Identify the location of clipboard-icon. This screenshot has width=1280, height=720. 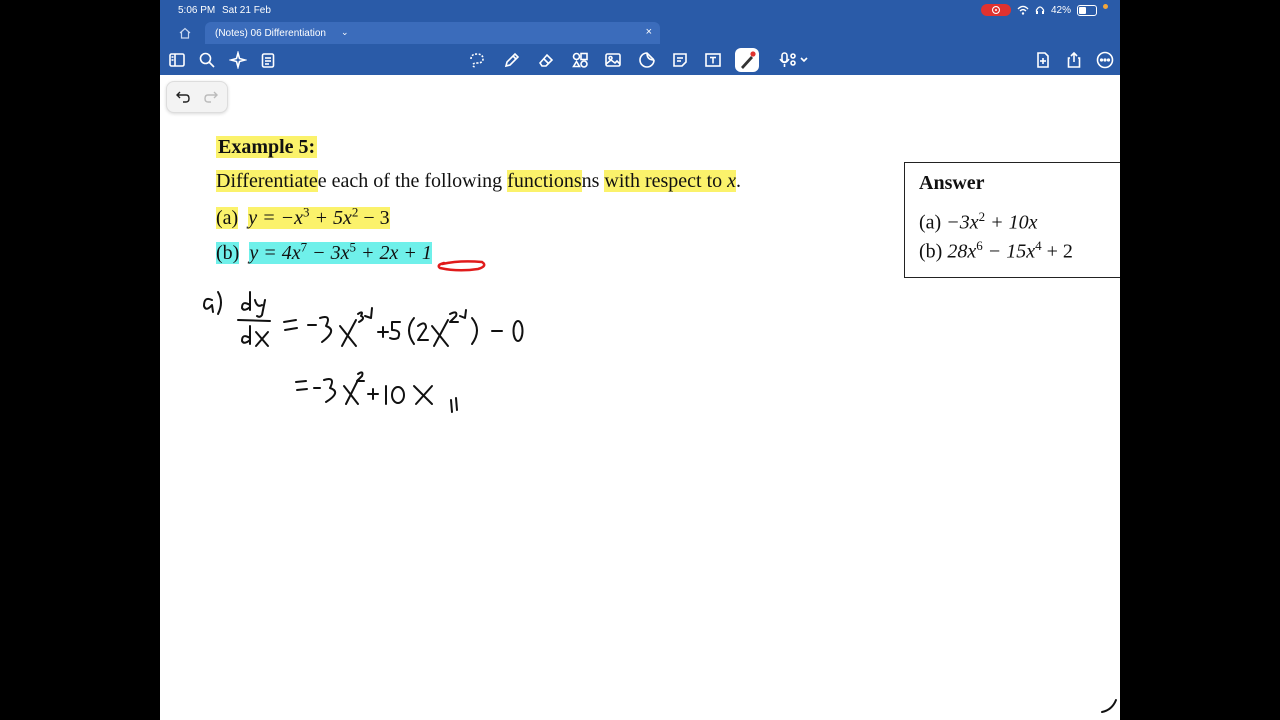
(268, 60).